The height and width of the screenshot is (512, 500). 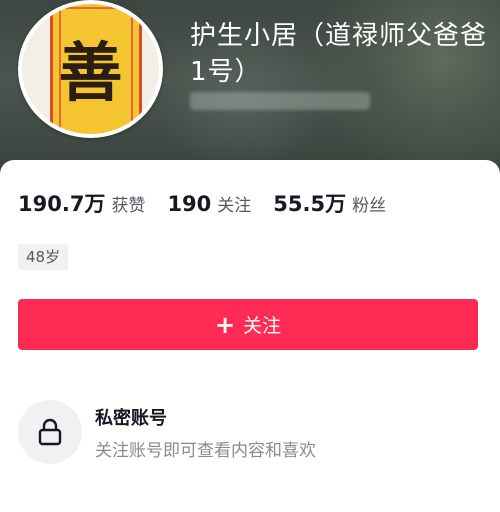 I want to click on likes-label: 获赞, so click(x=128, y=206).